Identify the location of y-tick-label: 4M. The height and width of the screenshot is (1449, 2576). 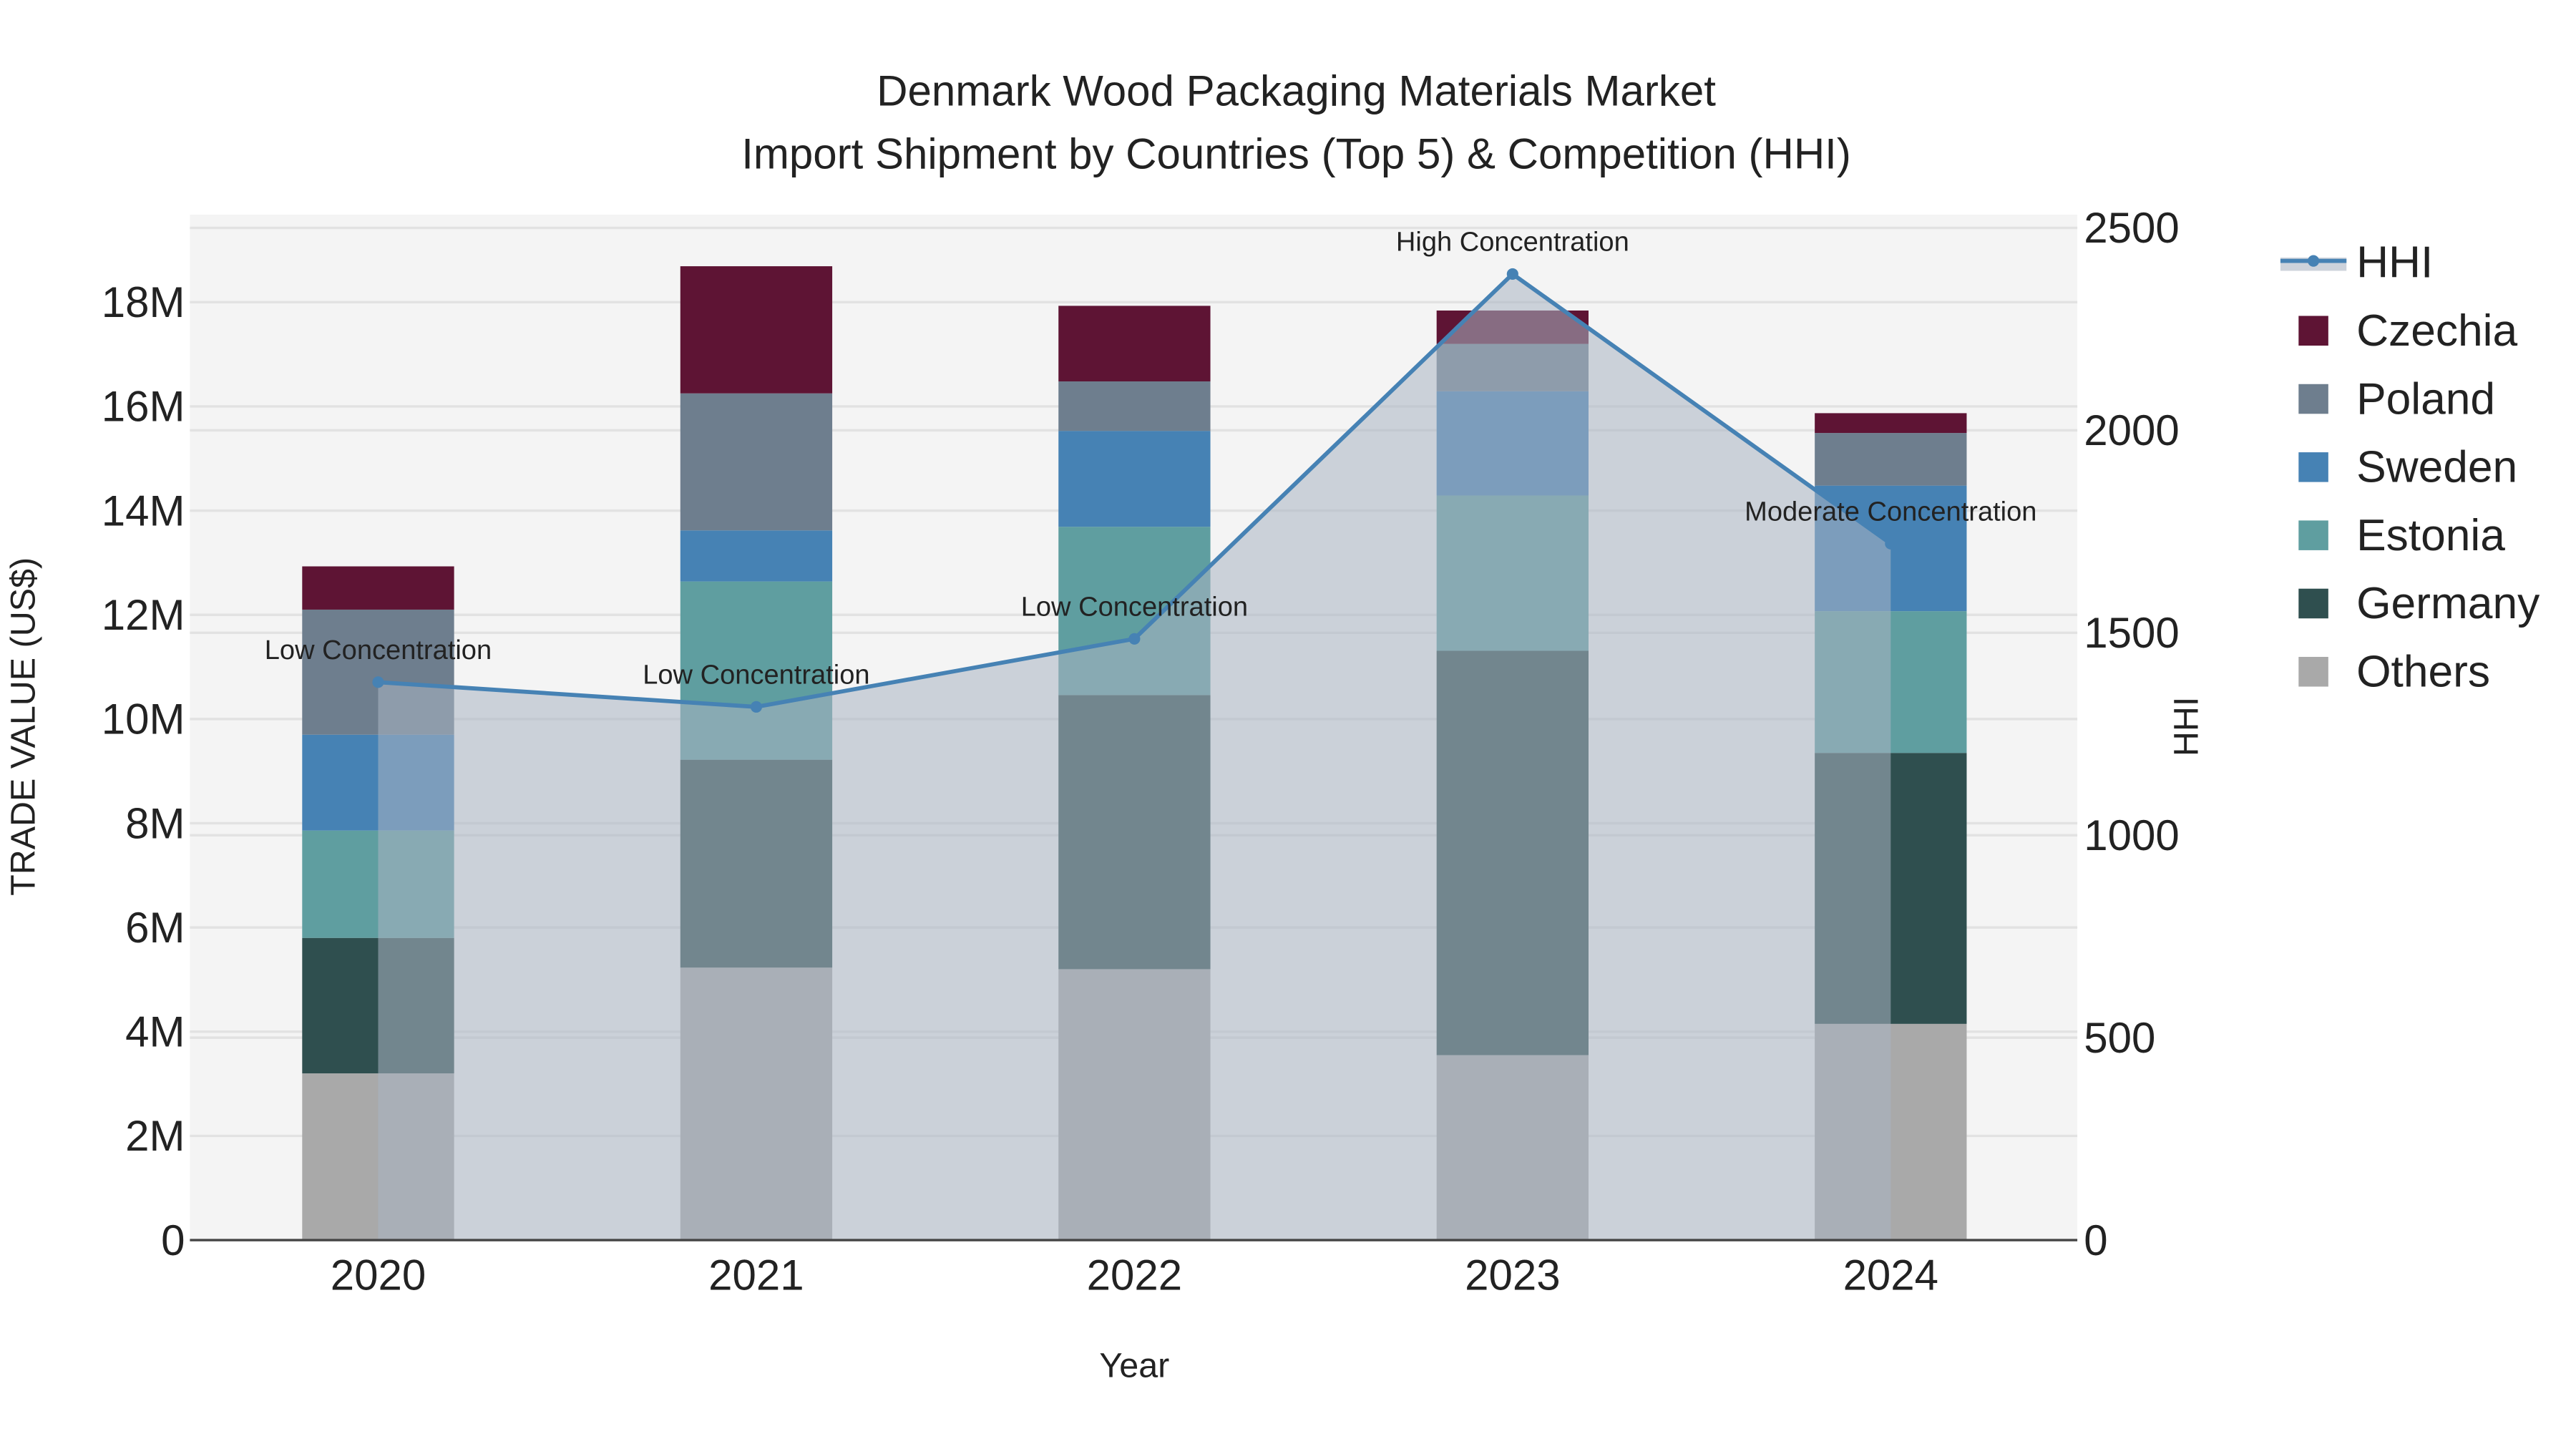
(155, 1032).